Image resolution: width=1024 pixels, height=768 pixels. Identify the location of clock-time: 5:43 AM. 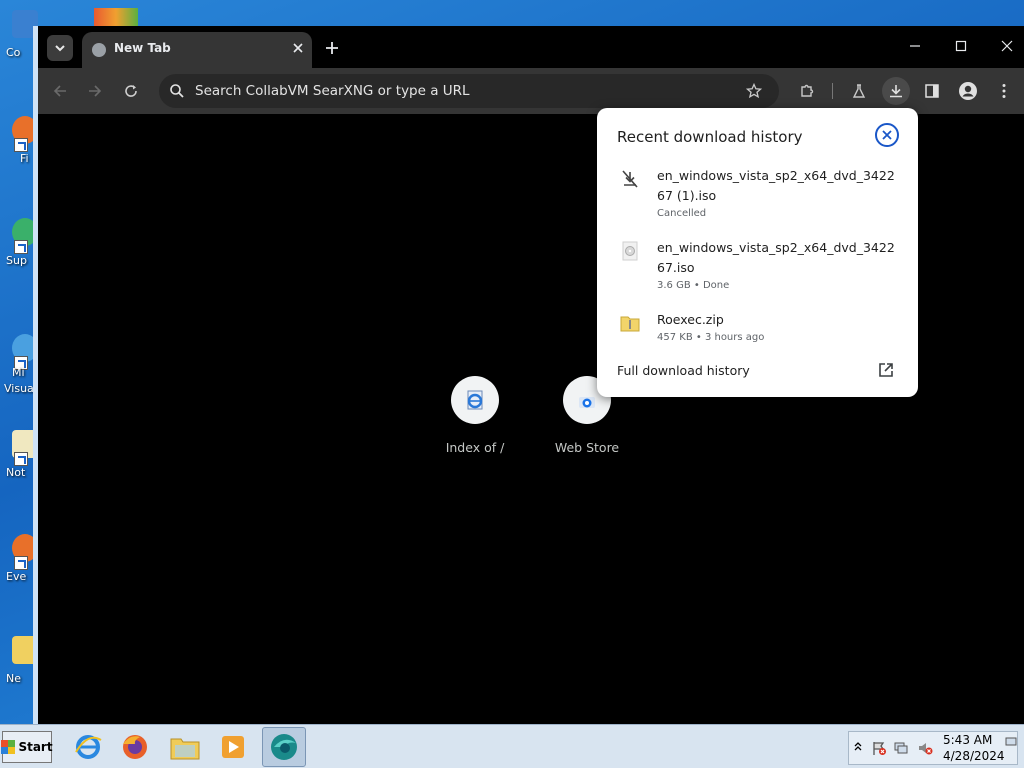
(967, 740).